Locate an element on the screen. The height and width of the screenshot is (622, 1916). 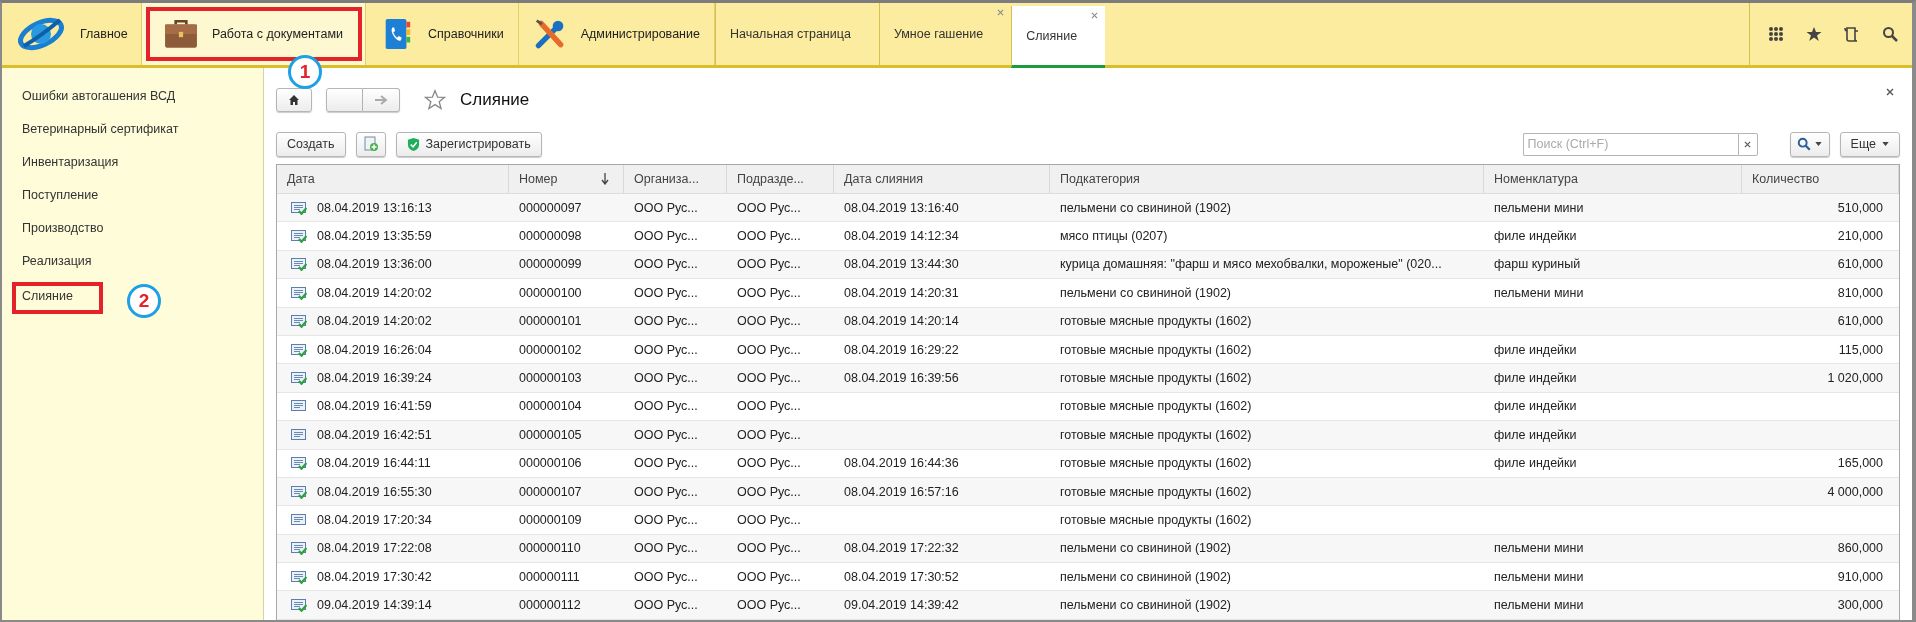
arrow-right-icon is located at coordinates (381, 100).